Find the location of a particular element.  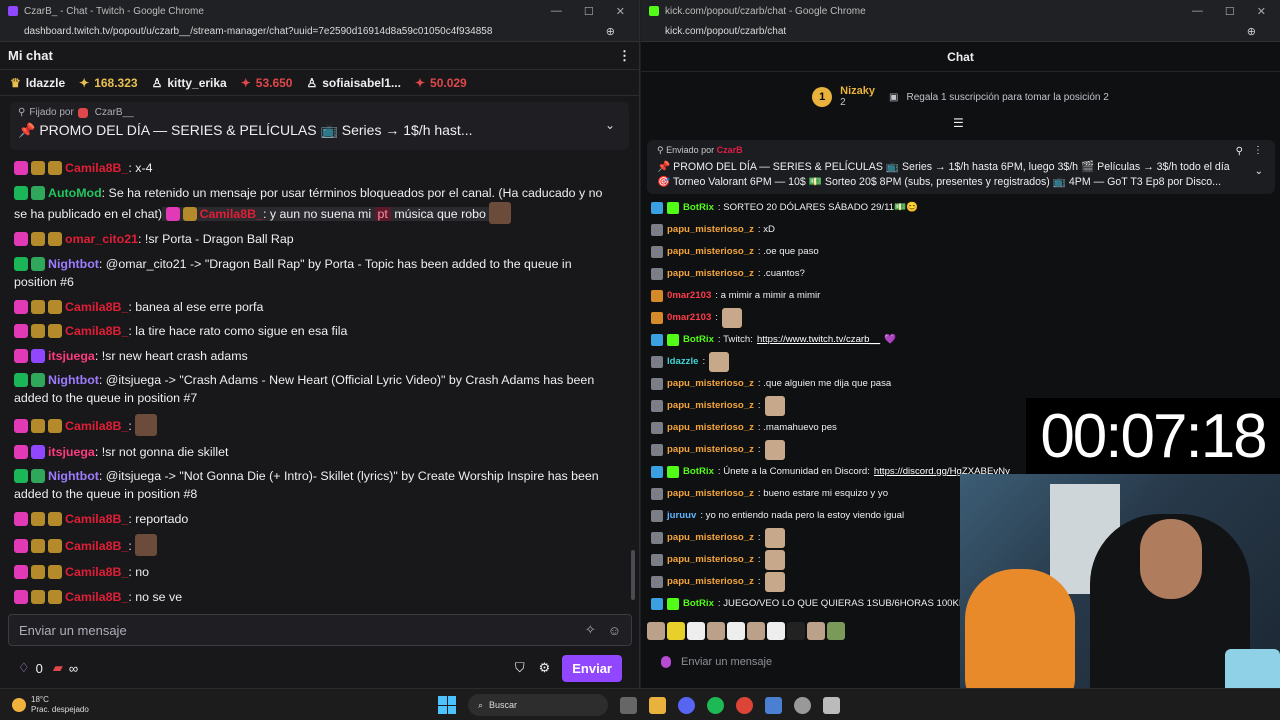

obs-icon is located at coordinates (802, 705).